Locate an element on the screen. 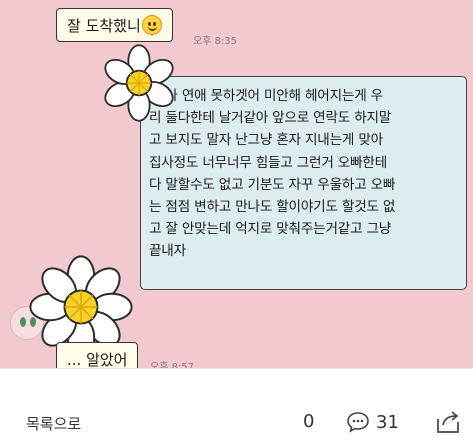 This screenshot has height=444, width=473. like-count: 0 is located at coordinates (309, 421).